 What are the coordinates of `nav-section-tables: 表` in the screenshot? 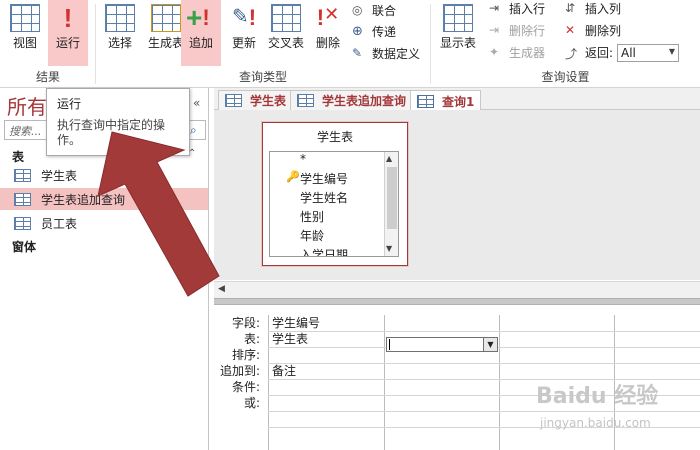 It's located at (18, 156).